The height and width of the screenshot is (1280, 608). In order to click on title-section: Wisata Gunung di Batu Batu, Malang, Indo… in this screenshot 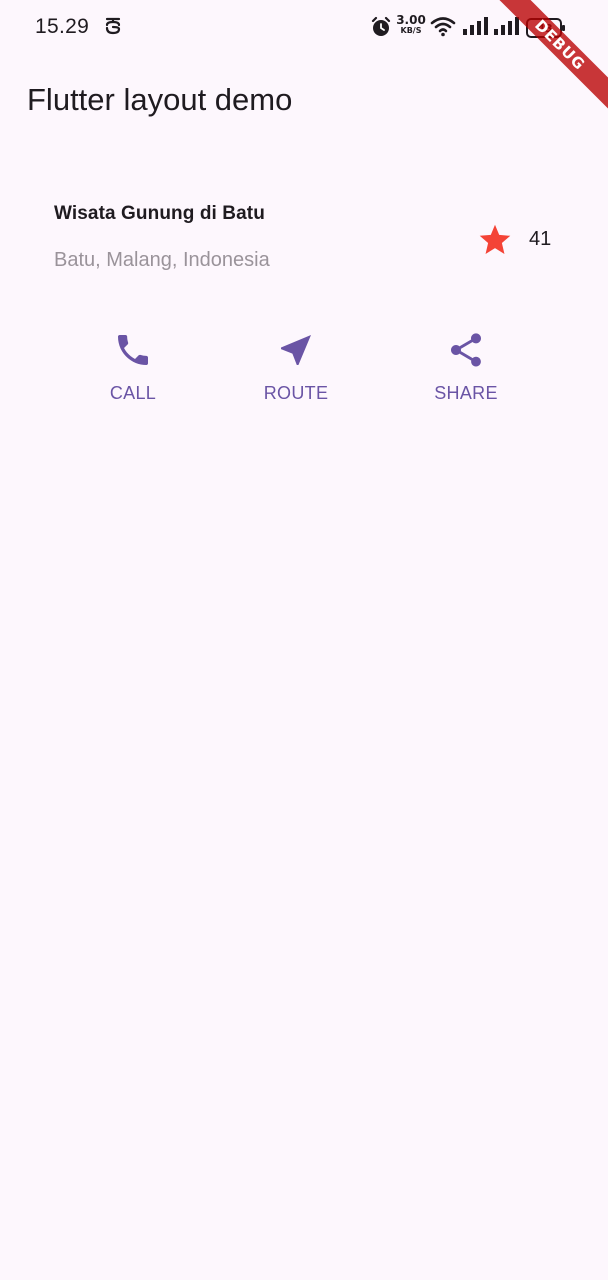, I will do `click(304, 243)`.